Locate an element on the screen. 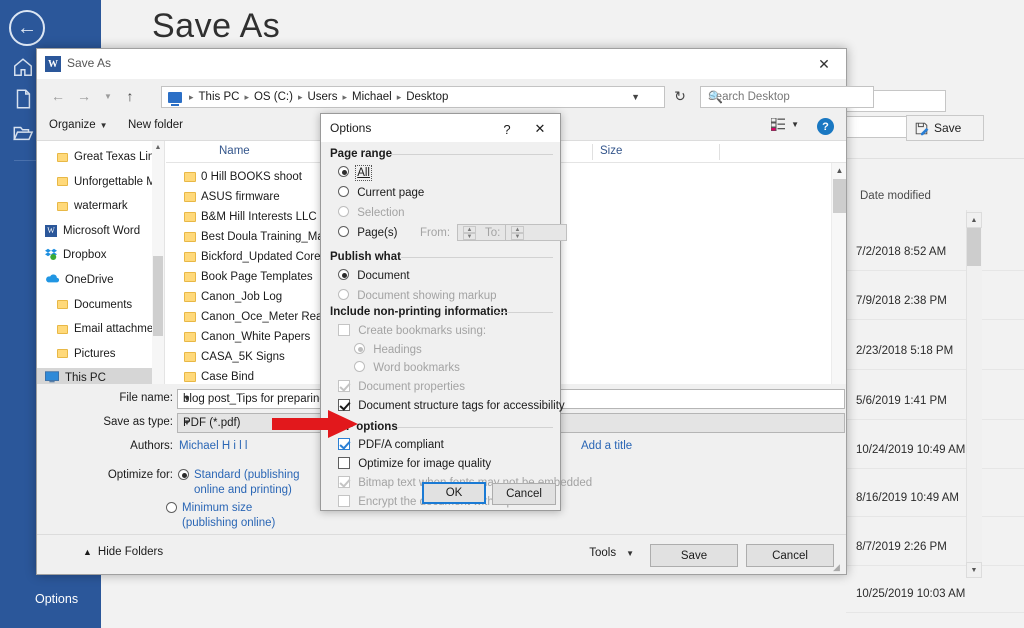 This screenshot has height=628, width=1024. breadcrumb-users: Users is located at coordinates (322, 97).